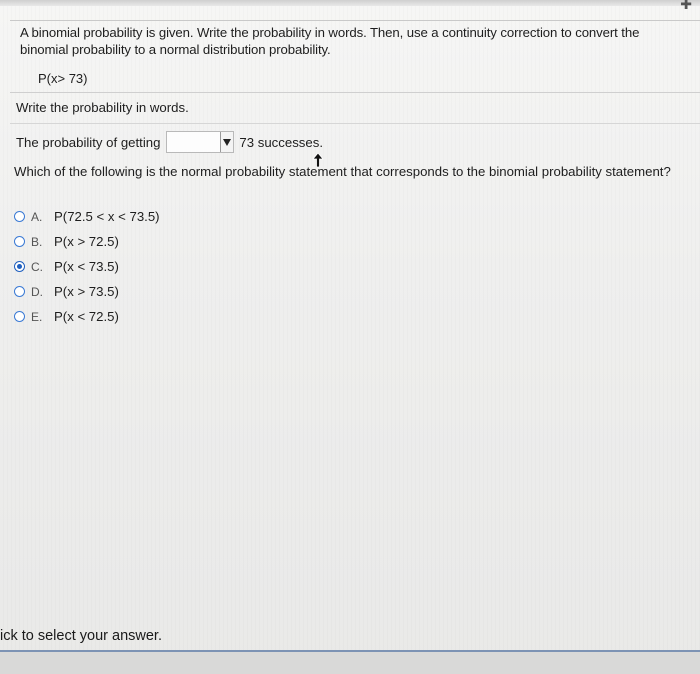  What do you see at coordinates (19, 266) in the screenshot?
I see `radio-button-selected` at bounding box center [19, 266].